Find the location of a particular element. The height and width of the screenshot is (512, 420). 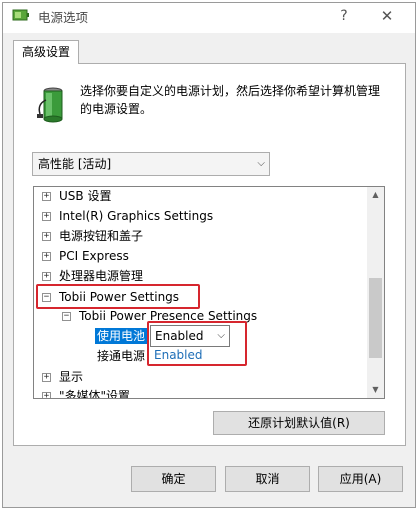

close-button: ✕ is located at coordinates (387, 16).